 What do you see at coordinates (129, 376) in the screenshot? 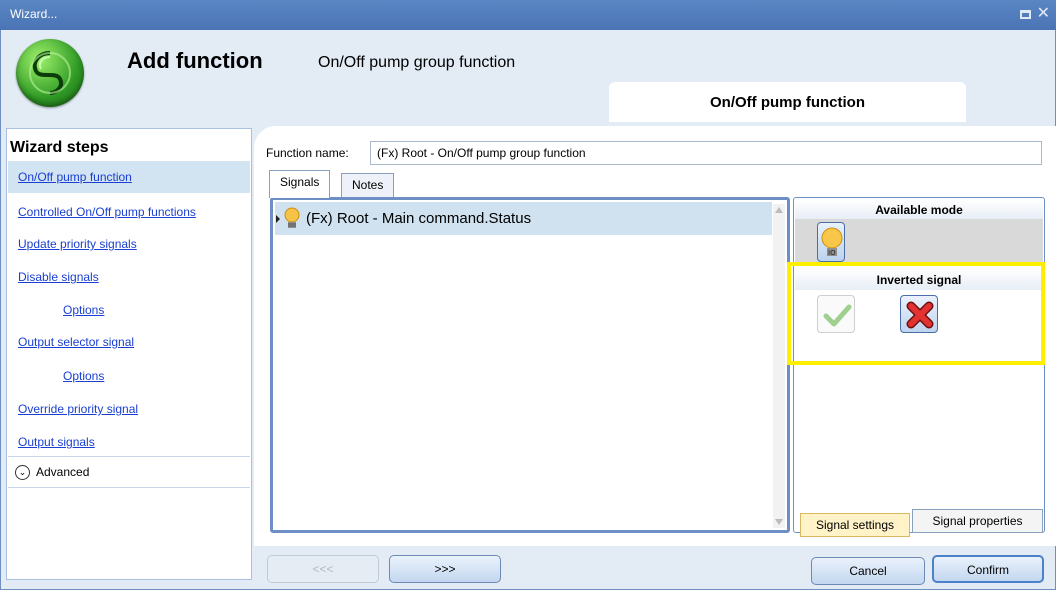
I see `sidebar-item-output-selector-options: Options` at bounding box center [129, 376].